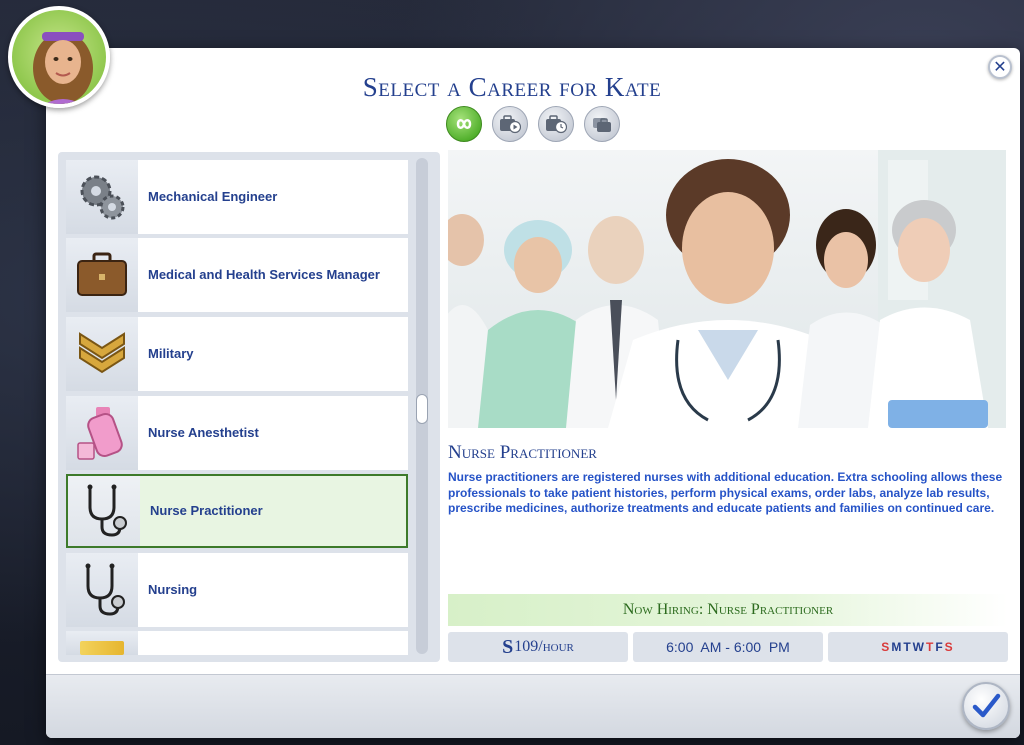  I want to click on checkmark-icon, so click(986, 705).